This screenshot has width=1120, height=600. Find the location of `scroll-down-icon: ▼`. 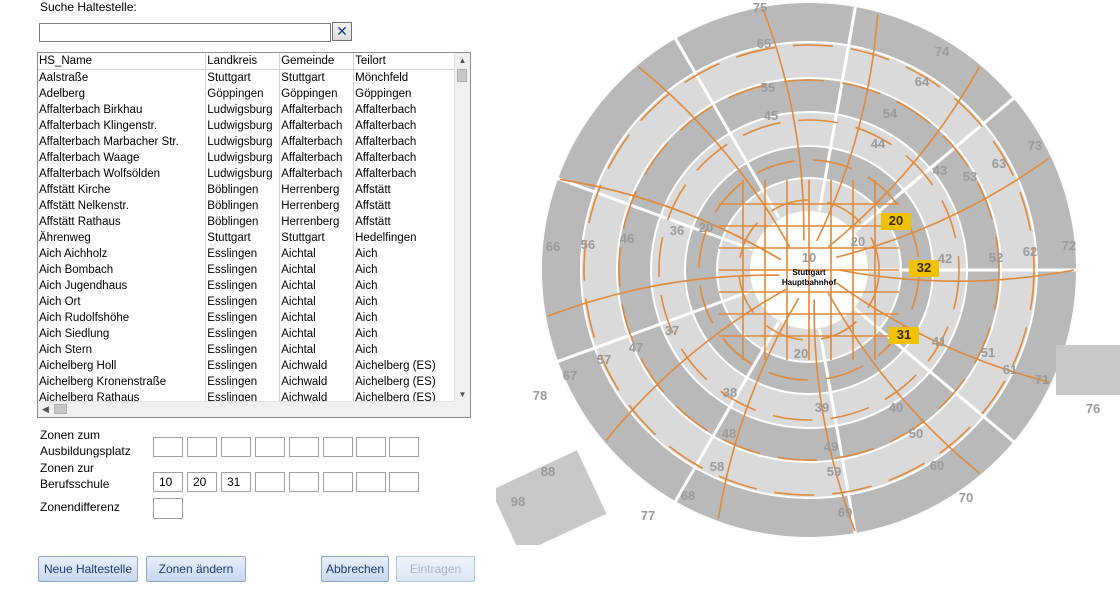

scroll-down-icon: ▼ is located at coordinates (462, 394).